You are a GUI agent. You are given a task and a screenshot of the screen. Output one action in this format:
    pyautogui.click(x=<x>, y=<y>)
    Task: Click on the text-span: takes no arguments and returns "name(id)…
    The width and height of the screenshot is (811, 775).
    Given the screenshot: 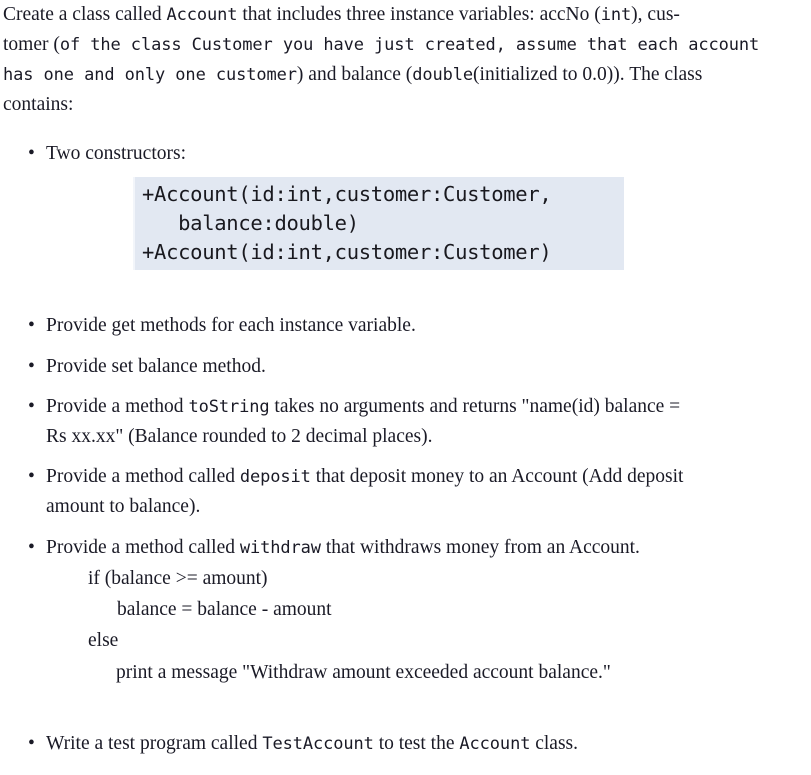 What is the action you would take?
    pyautogui.click(x=475, y=406)
    